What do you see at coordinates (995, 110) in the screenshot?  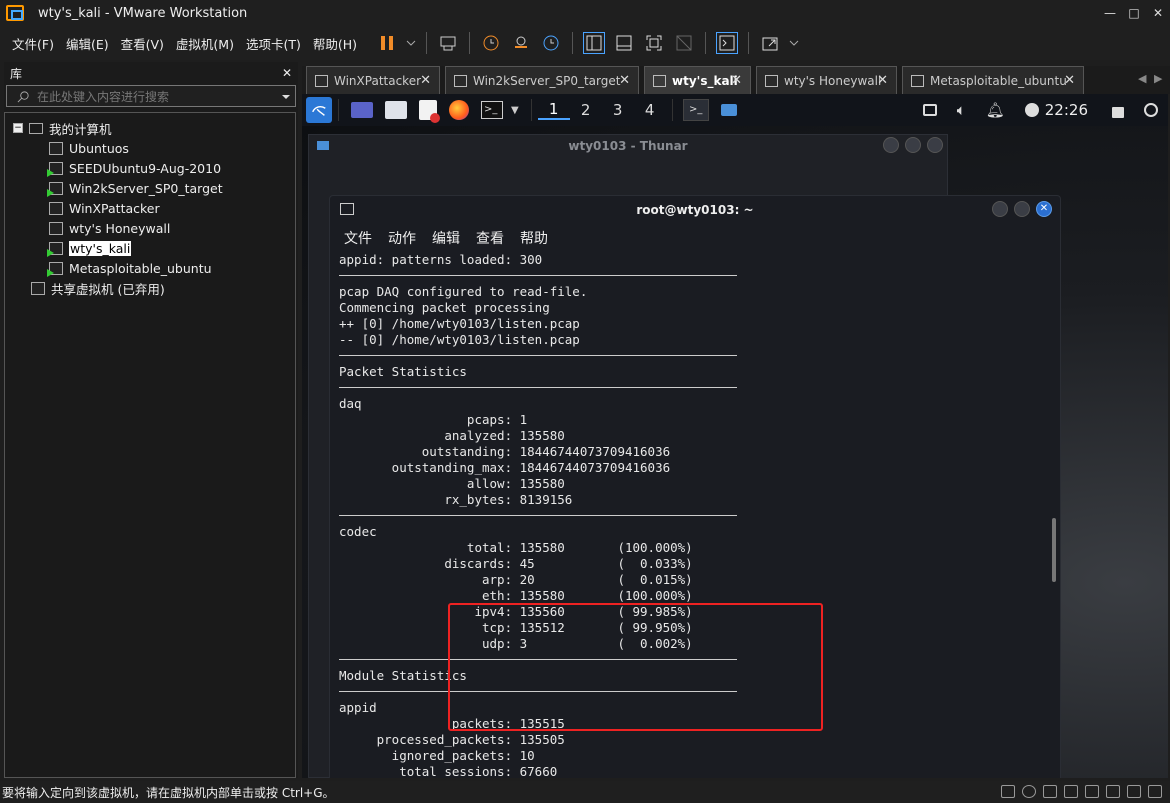 I see `notifications-icon: 🔔︎` at bounding box center [995, 110].